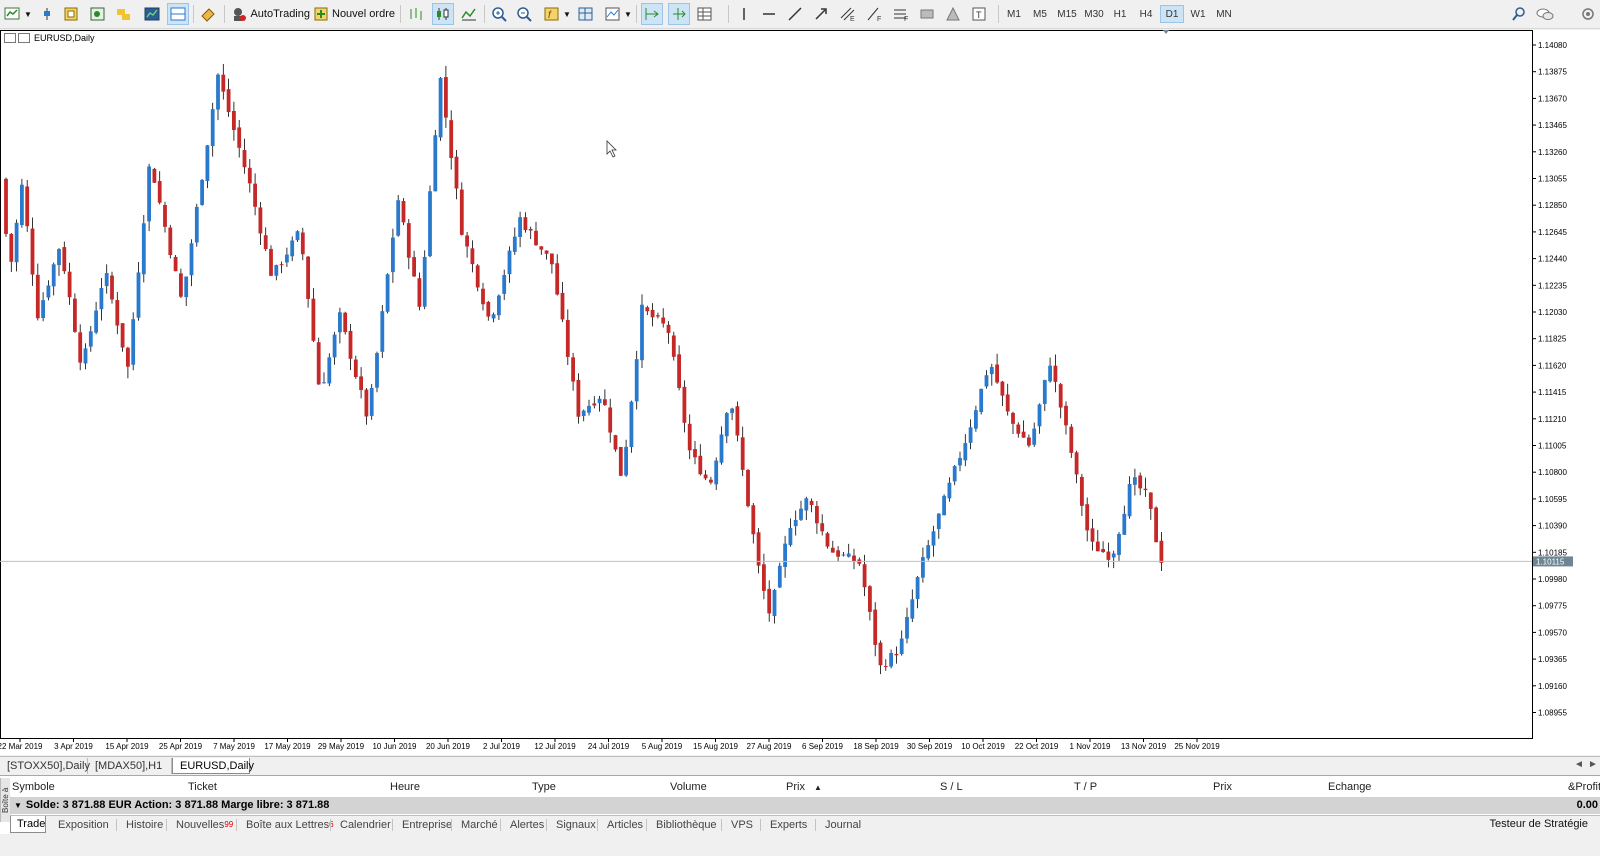 The height and width of the screenshot is (857, 1600). I want to click on autotrading-button: AutoTrading, so click(270, 14).